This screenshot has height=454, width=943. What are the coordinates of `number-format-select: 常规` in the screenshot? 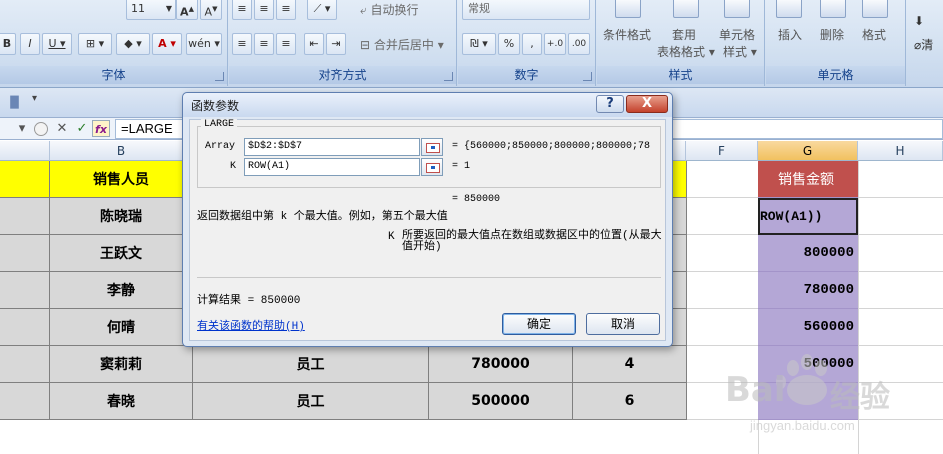 It's located at (526, 10).